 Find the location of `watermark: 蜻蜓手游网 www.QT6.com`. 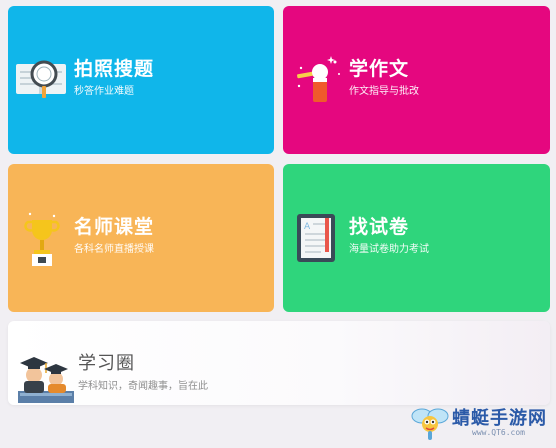

watermark: 蜻蜓手游网 www.QT6.com is located at coordinates (480, 422).